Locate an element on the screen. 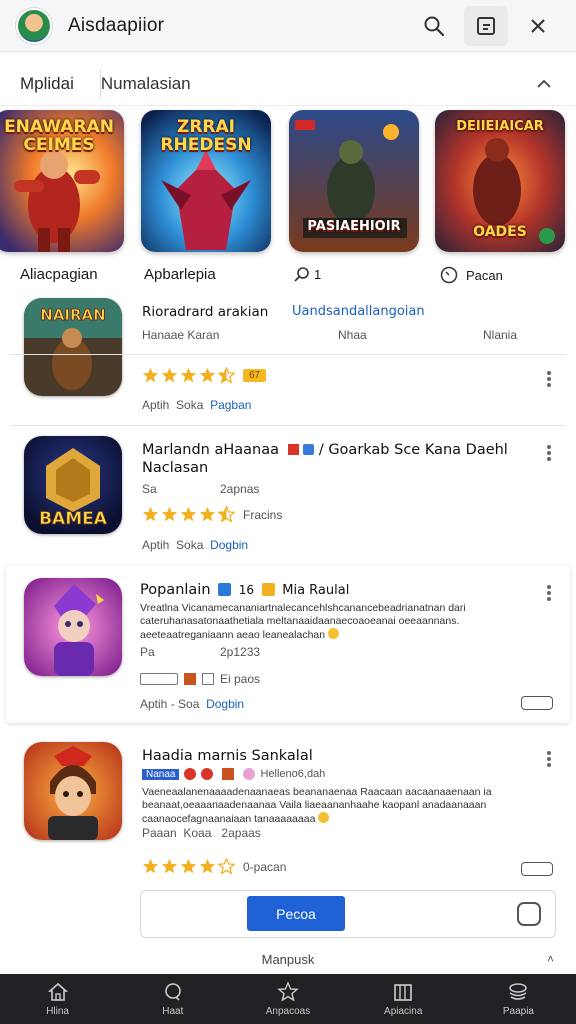  nav-item-chat: Haat is located at coordinates (172, 999).